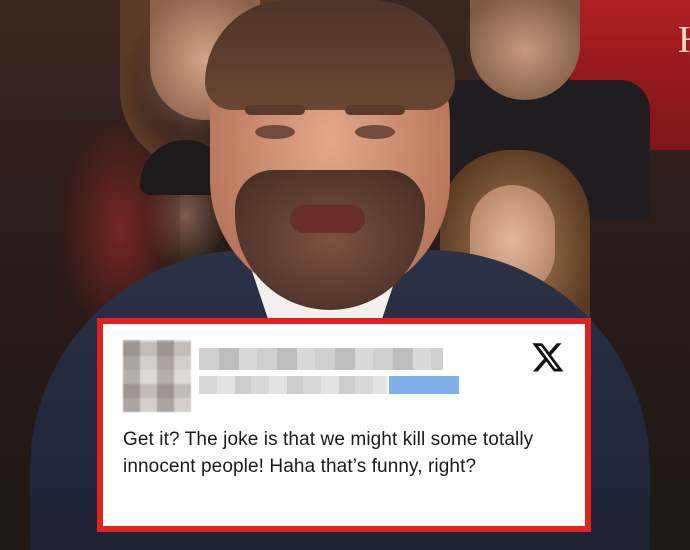  I want to click on shirt-lettering: H, so click(684, 40).